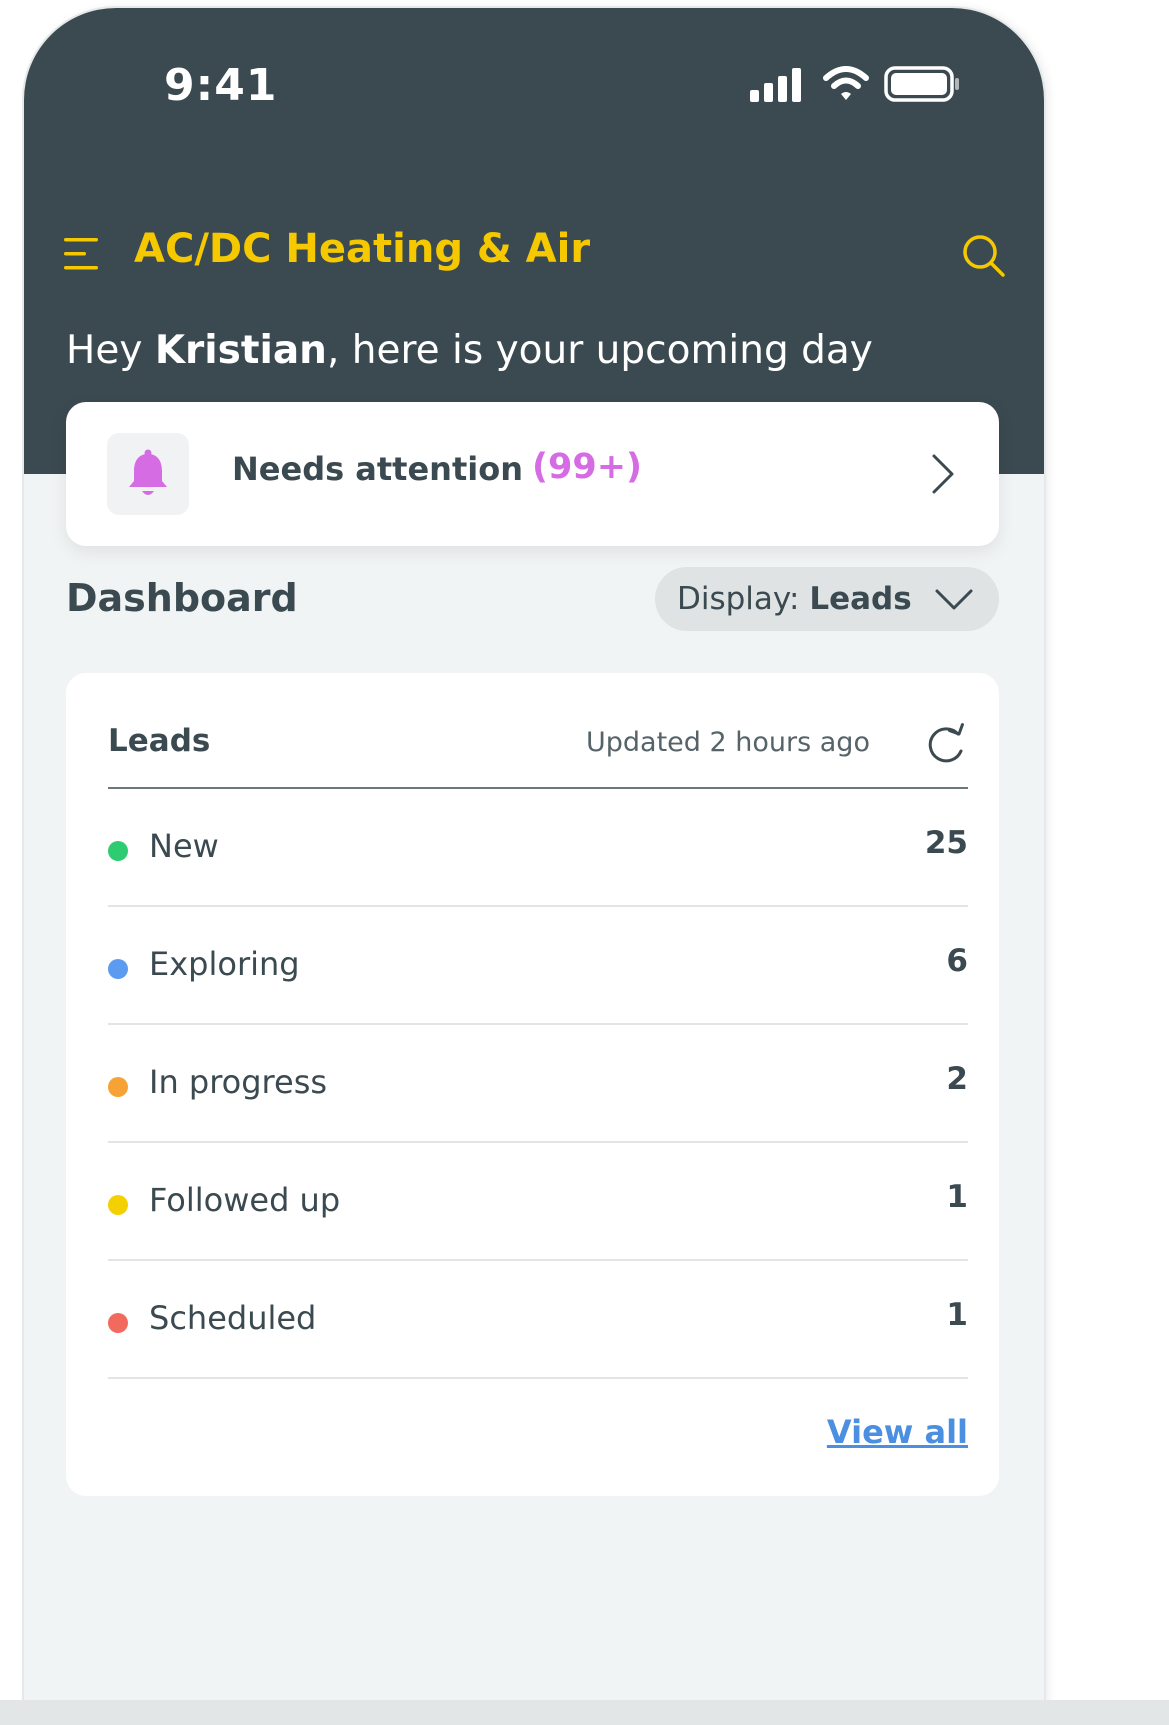  Describe the element at coordinates (182, 598) in the screenshot. I see `dashboard-title: Dashboard` at that location.